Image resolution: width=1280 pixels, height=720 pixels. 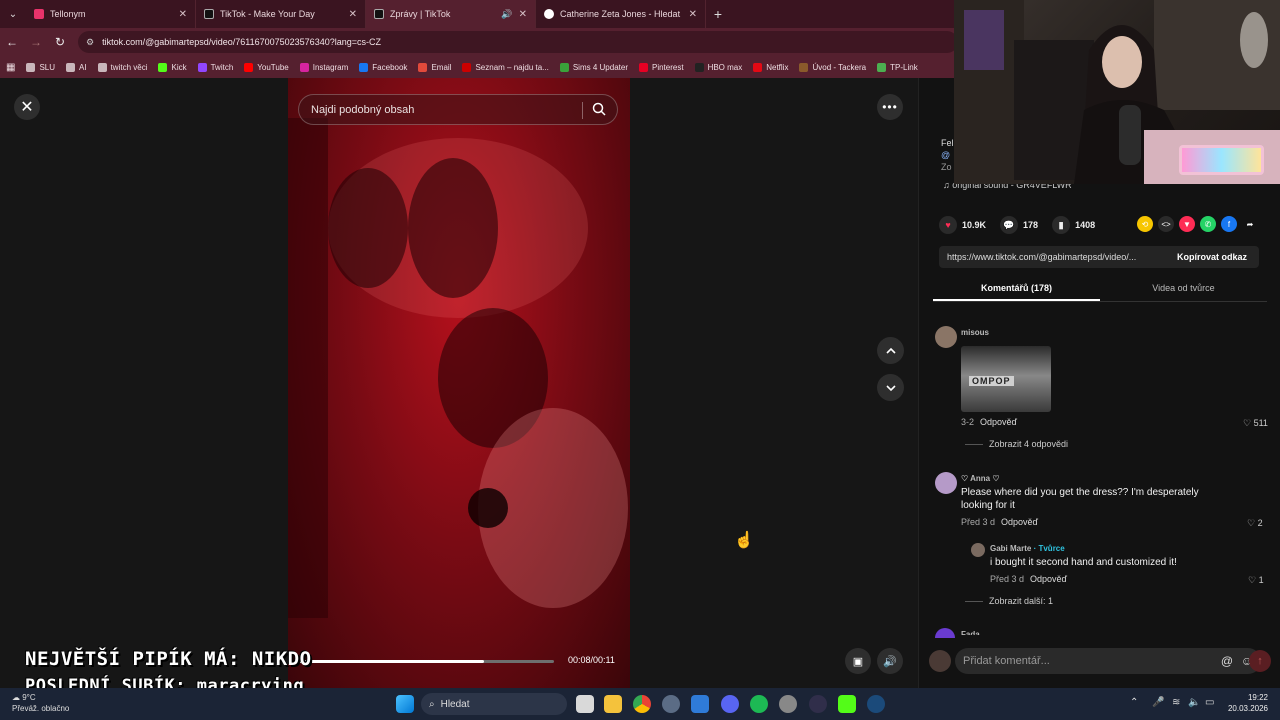 What do you see at coordinates (1256, 580) in the screenshot?
I see `comment-like-button: ♡ 1` at bounding box center [1256, 580].